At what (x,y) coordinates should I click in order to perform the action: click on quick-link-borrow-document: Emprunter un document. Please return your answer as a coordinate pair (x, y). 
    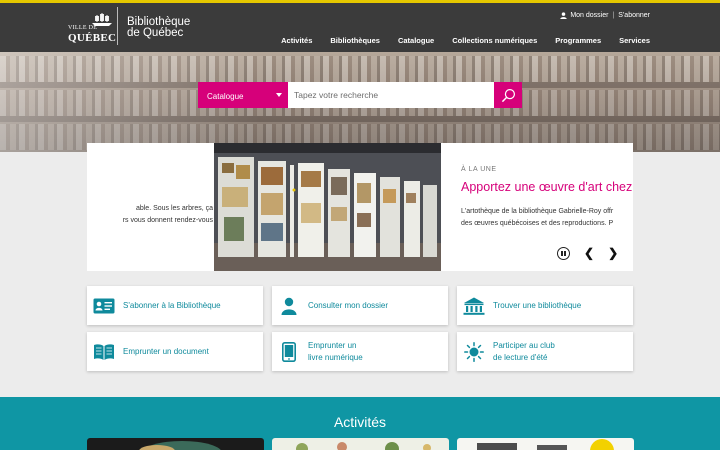
    Looking at the image, I should click on (175, 351).